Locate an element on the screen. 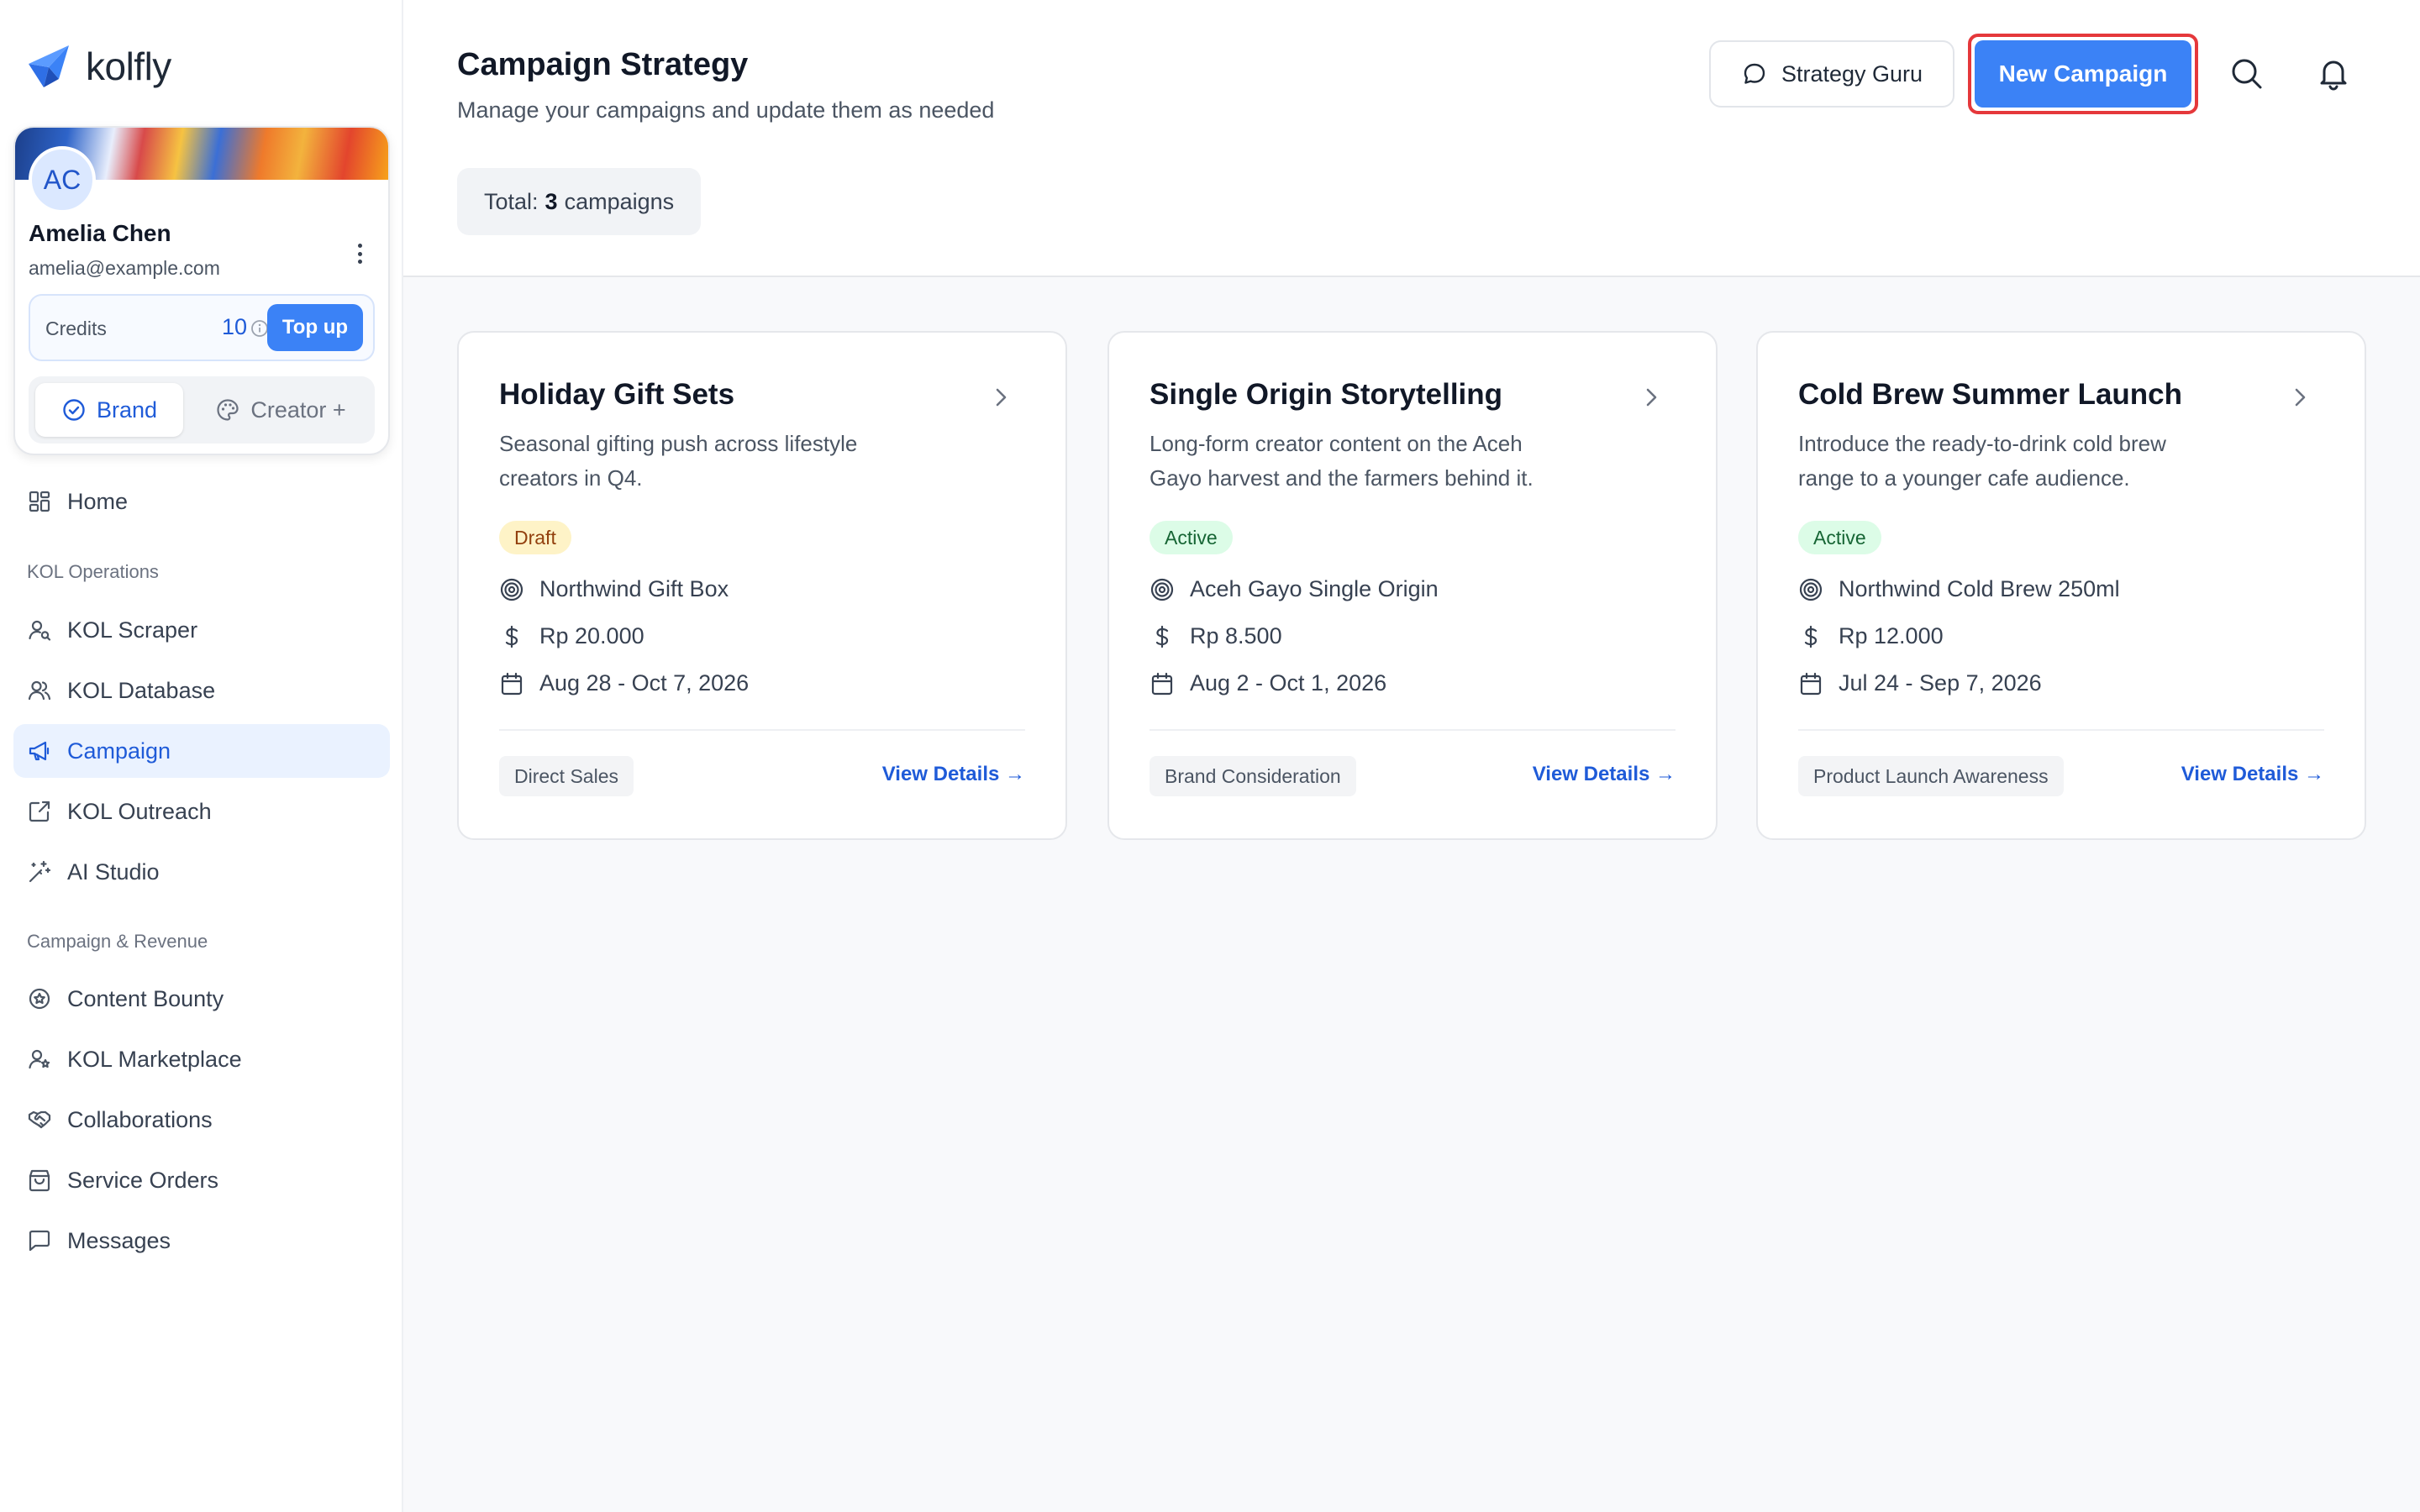  objective-tag: Brand Consideration is located at coordinates (1253, 776).